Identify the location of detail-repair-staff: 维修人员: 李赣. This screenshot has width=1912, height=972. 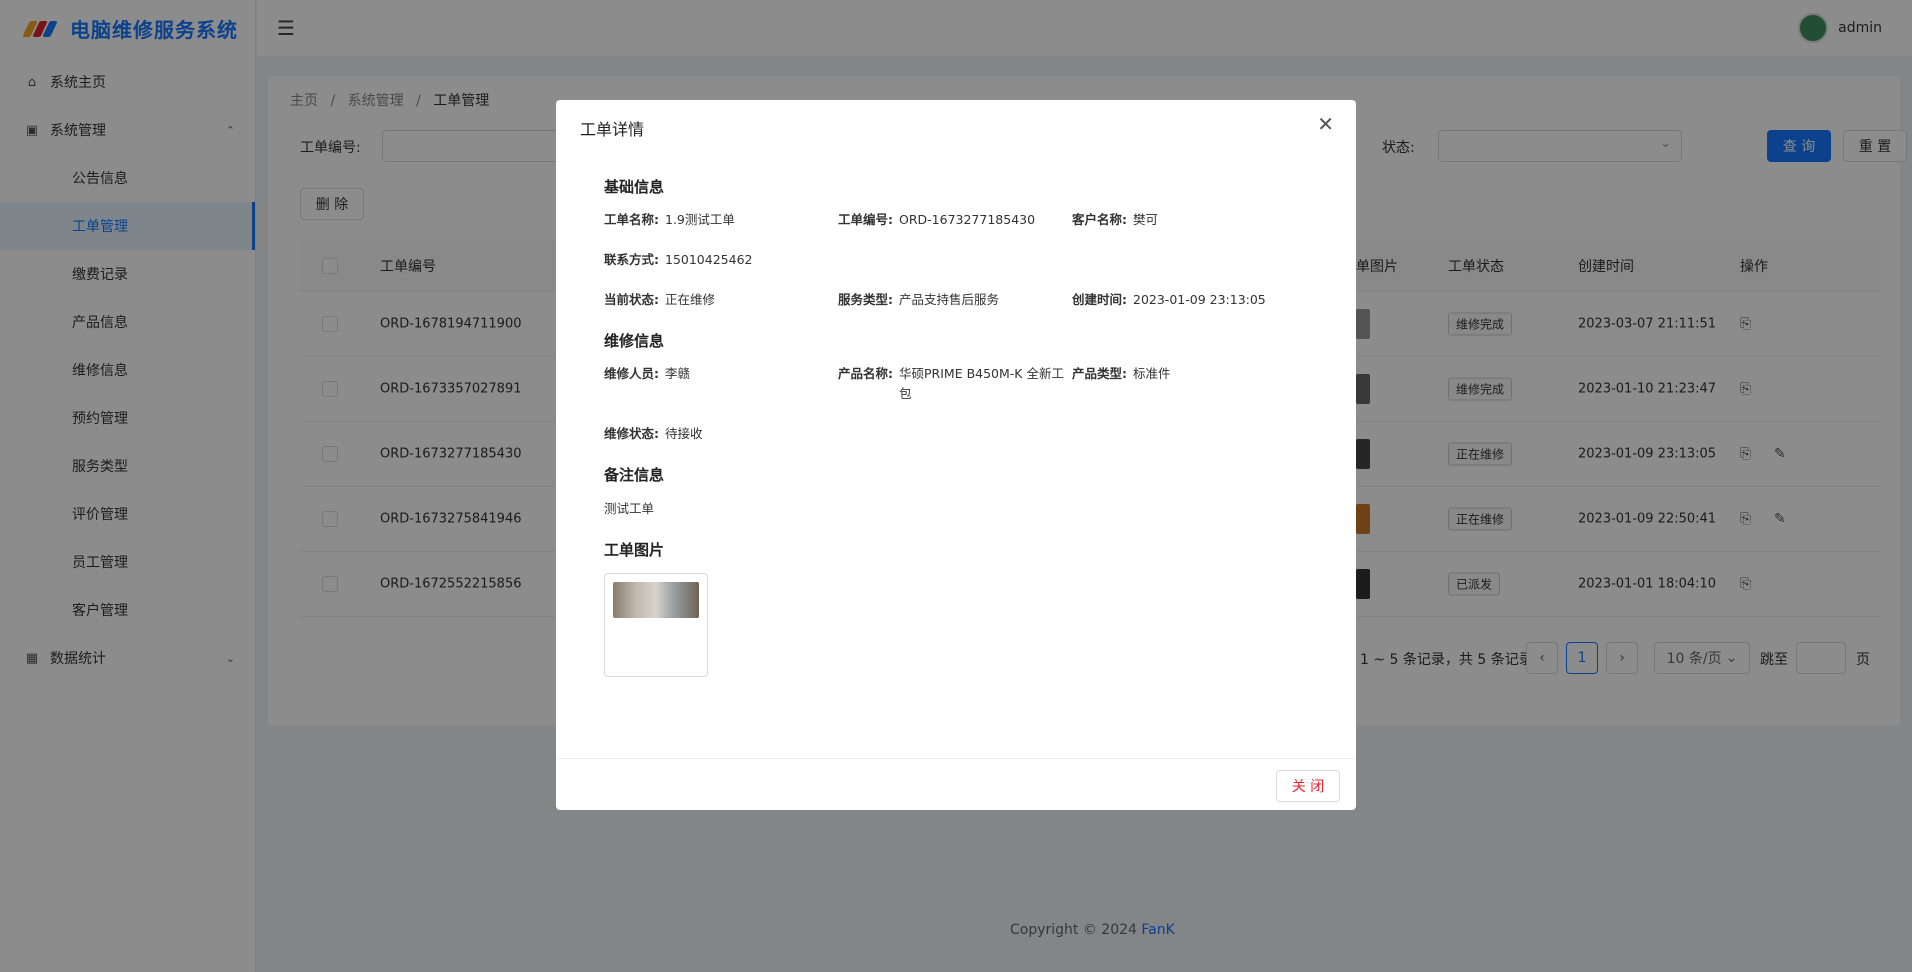
(721, 384).